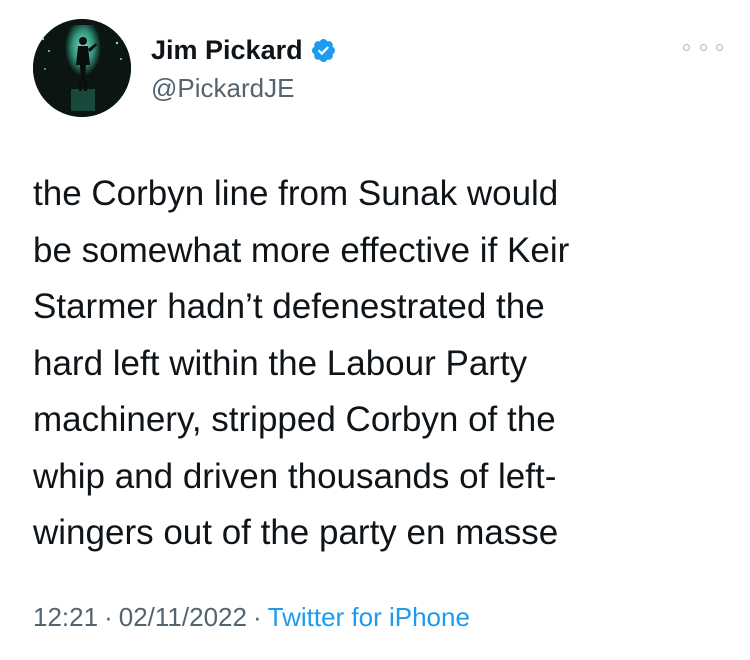 This screenshot has width=750, height=660. Describe the element at coordinates (296, 532) in the screenshot. I see `tweet-text-line: wingers out of the party en masse` at that location.